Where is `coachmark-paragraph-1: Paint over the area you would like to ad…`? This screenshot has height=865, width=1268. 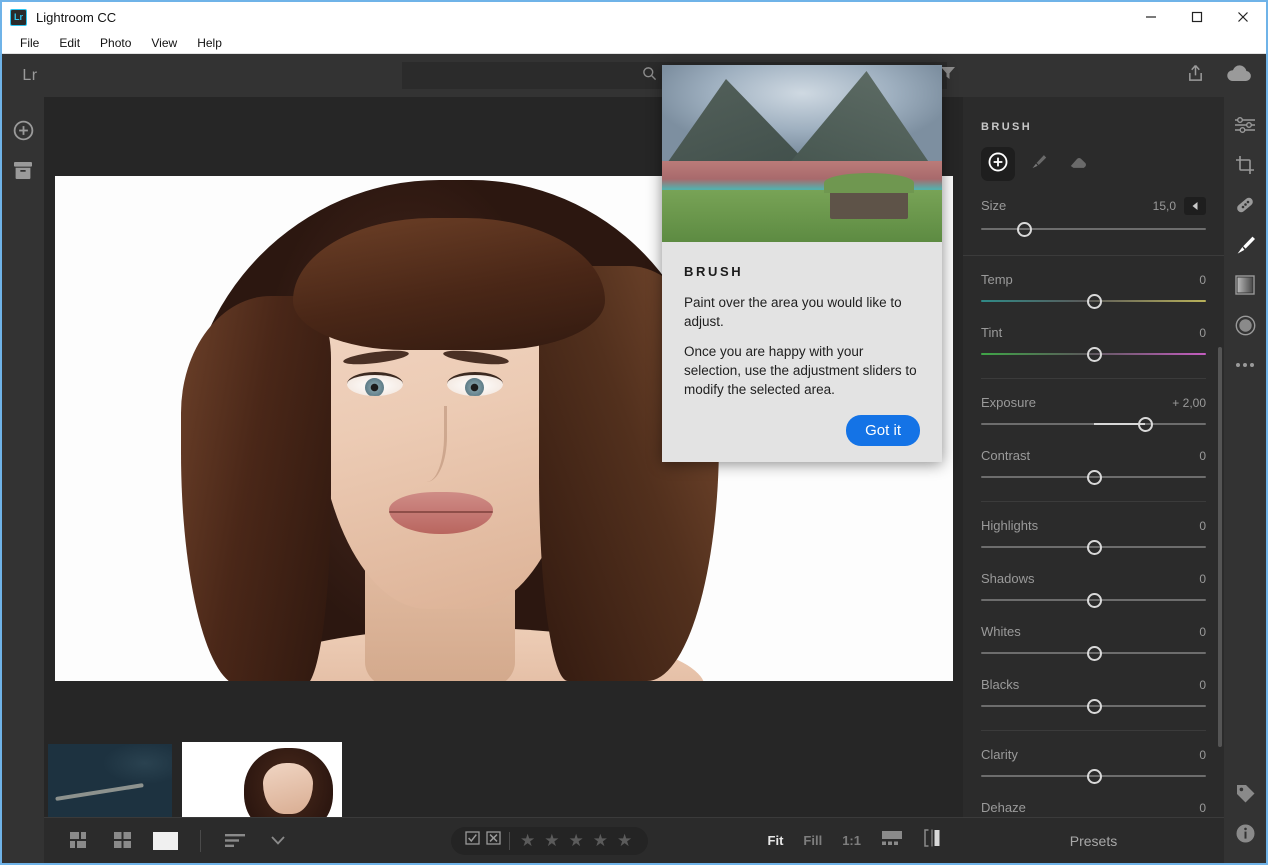
coachmark-paragraph-1: Paint over the area you would like to ad… is located at coordinates (793, 312).